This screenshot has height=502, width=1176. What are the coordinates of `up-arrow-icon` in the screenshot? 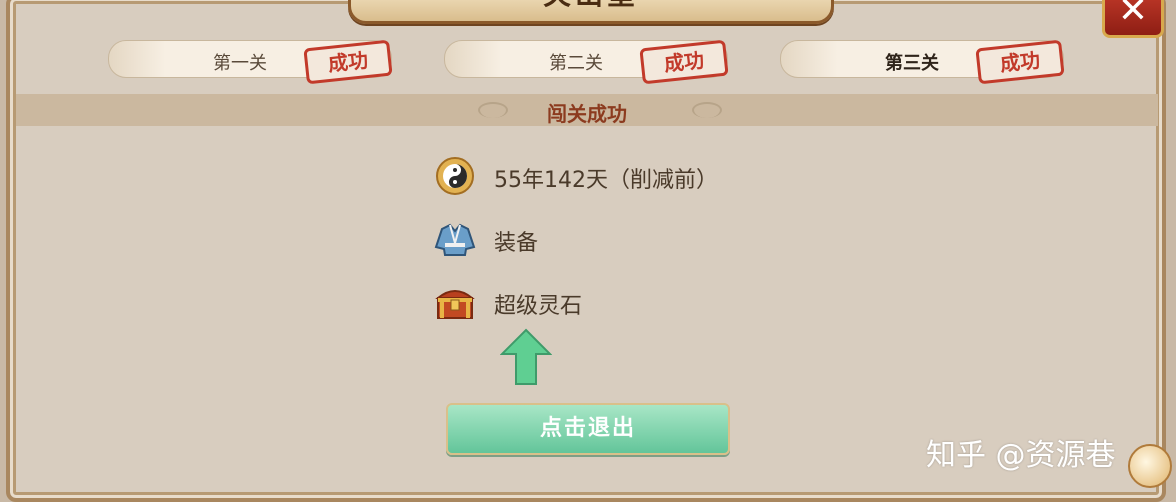 It's located at (526, 356).